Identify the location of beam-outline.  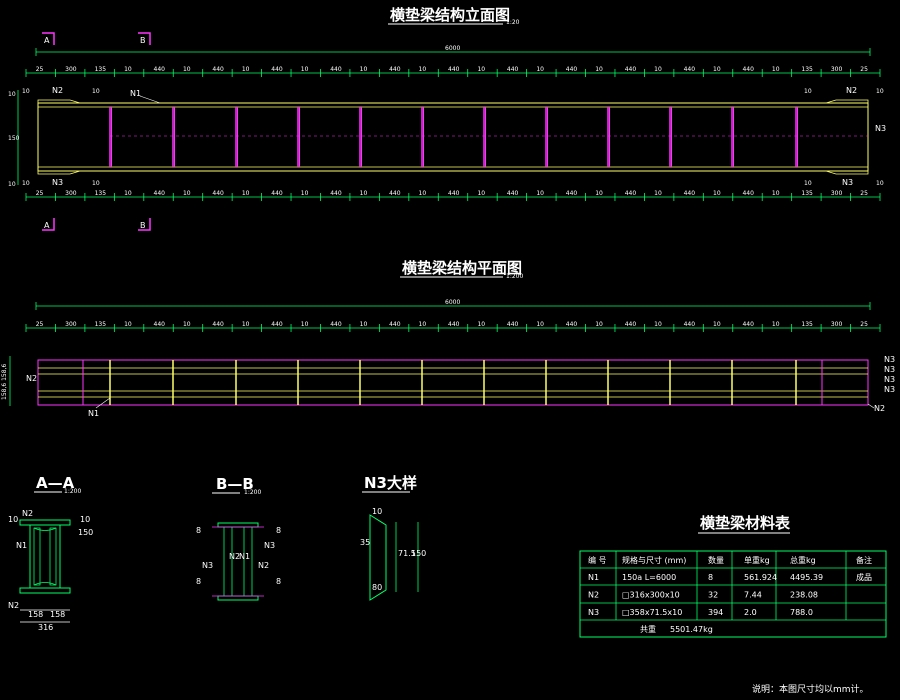
(453, 137).